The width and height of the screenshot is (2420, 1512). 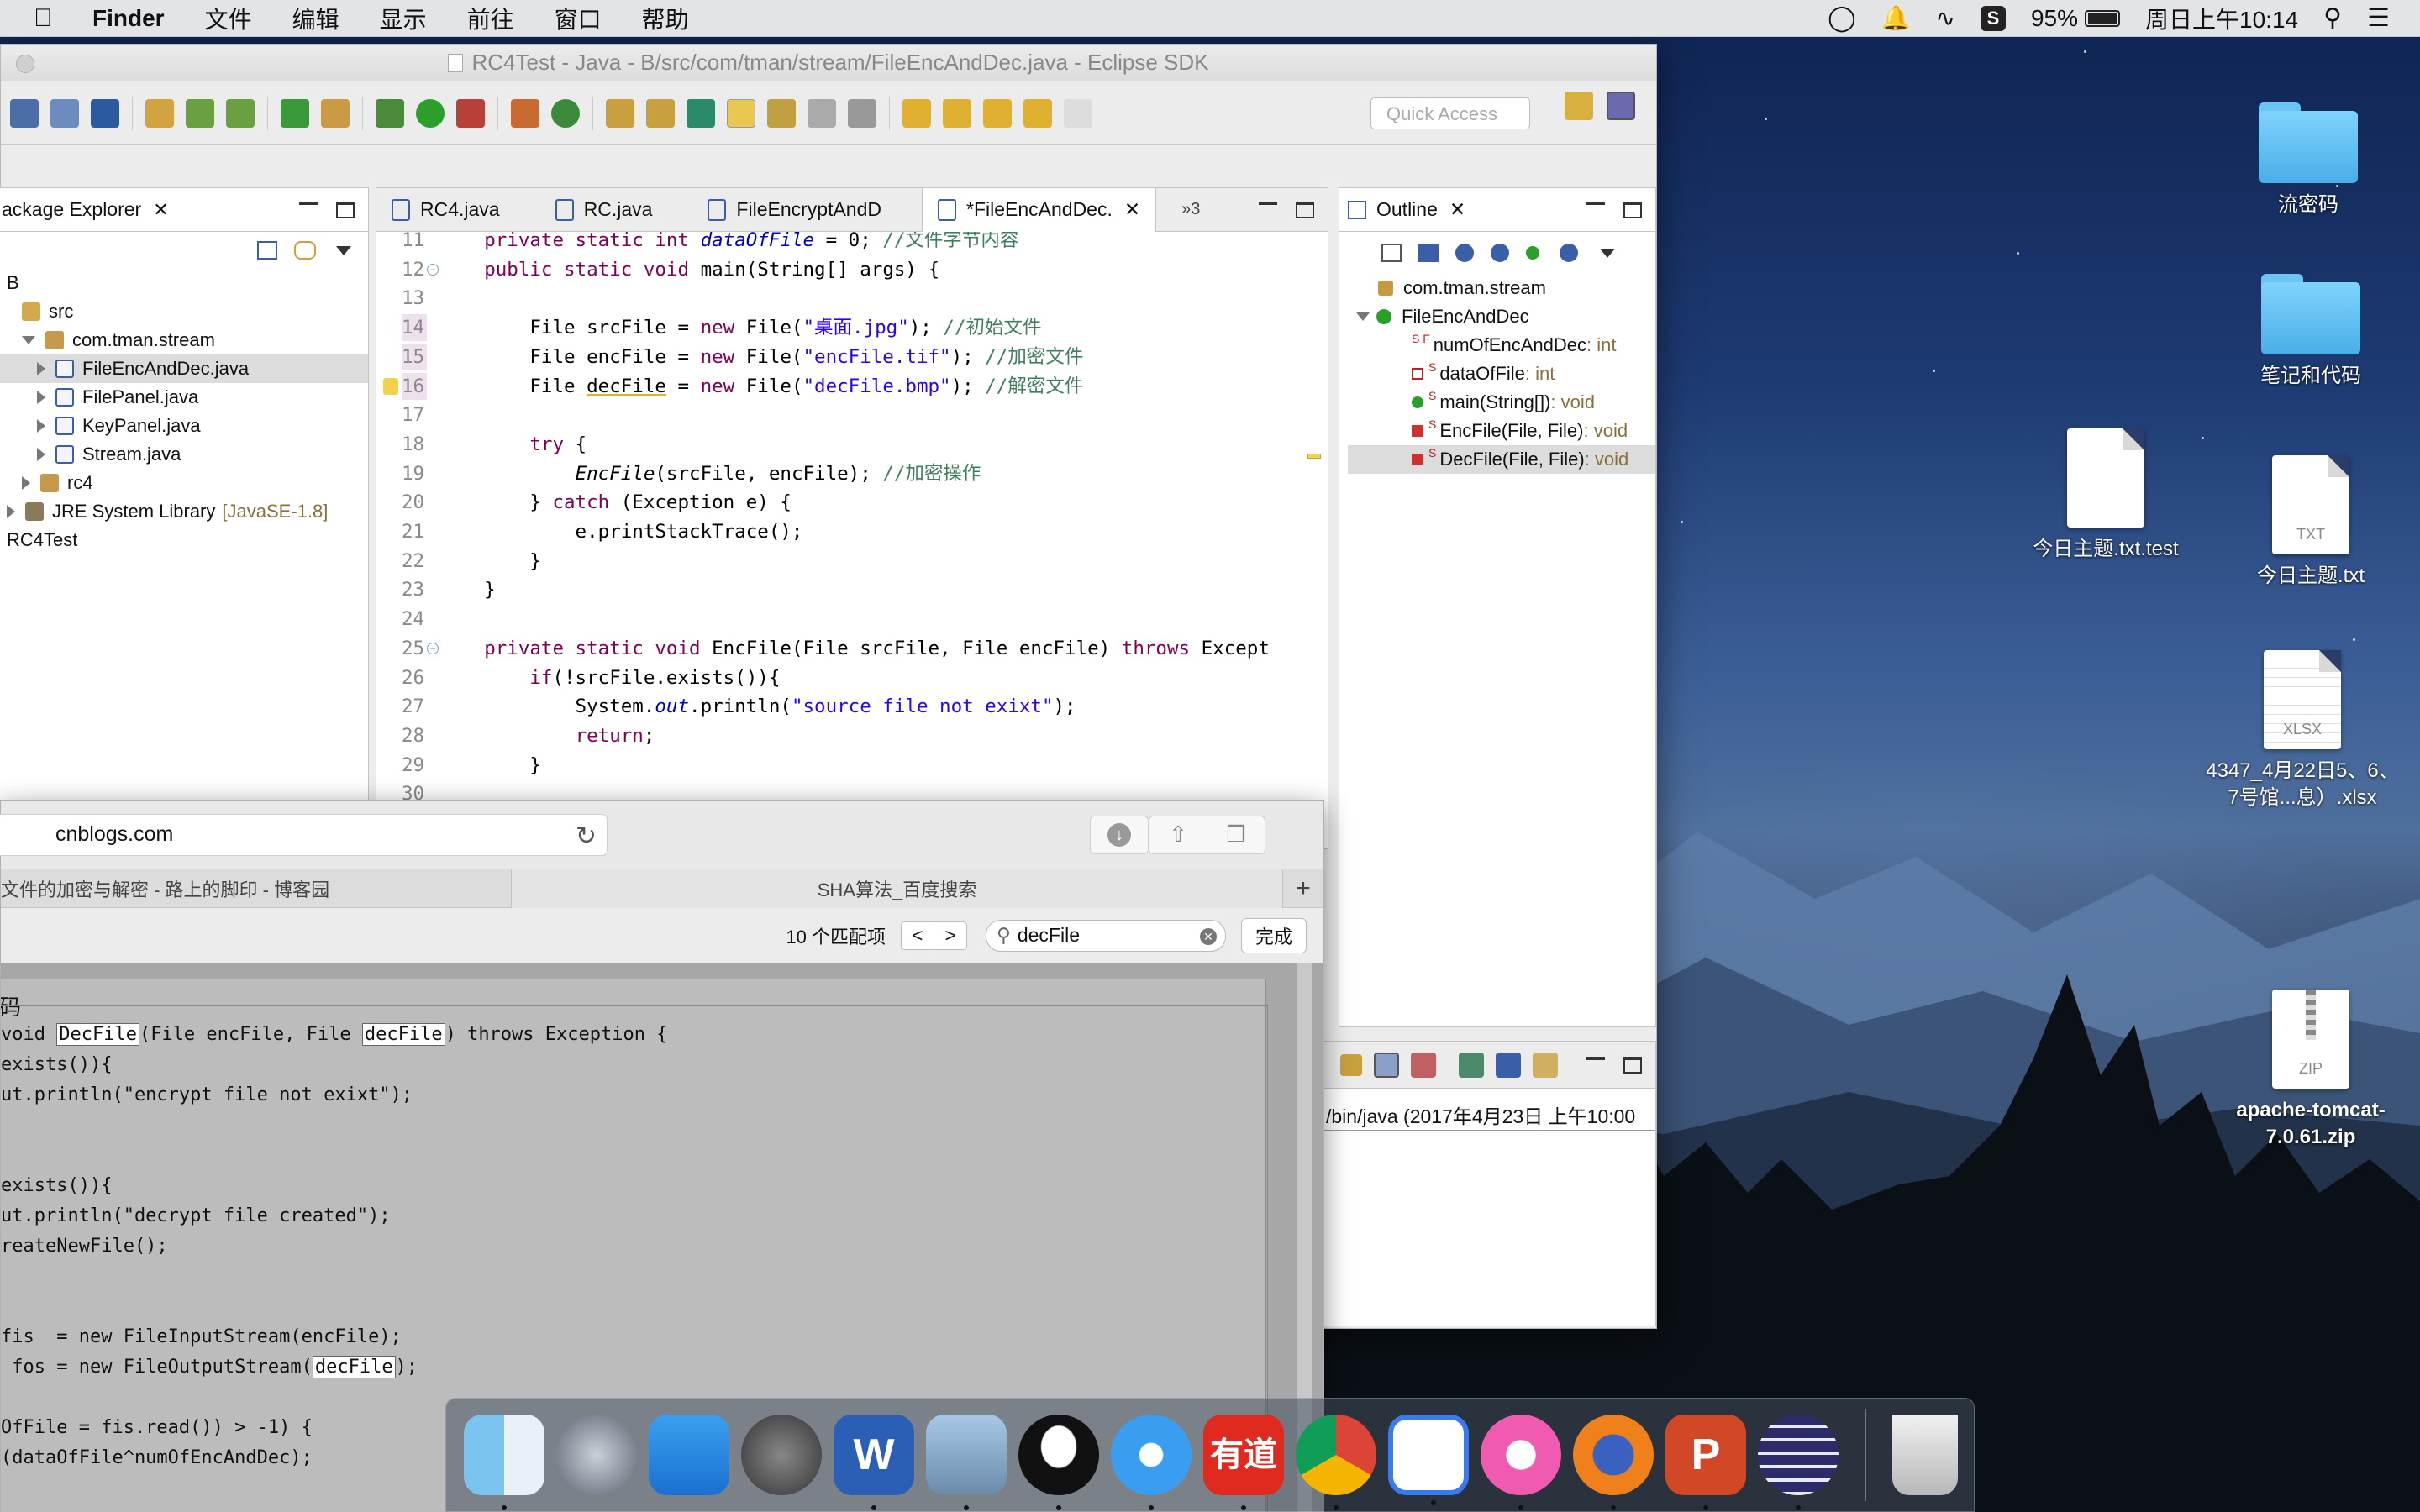 What do you see at coordinates (1501, 402) in the screenshot?
I see `outline-item: Smain(String[]) : void` at bounding box center [1501, 402].